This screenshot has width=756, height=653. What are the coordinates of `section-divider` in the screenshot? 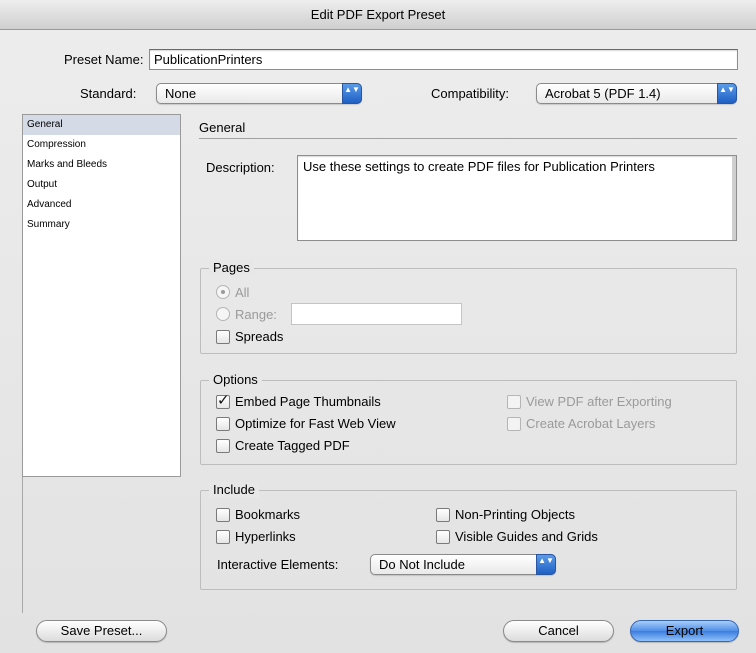 It's located at (468, 138).